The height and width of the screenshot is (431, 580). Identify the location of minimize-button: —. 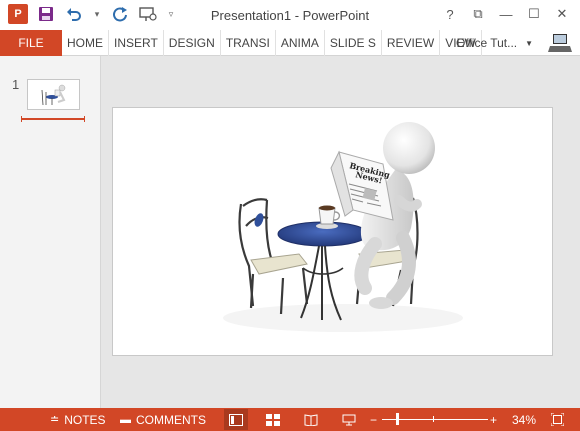
(506, 14).